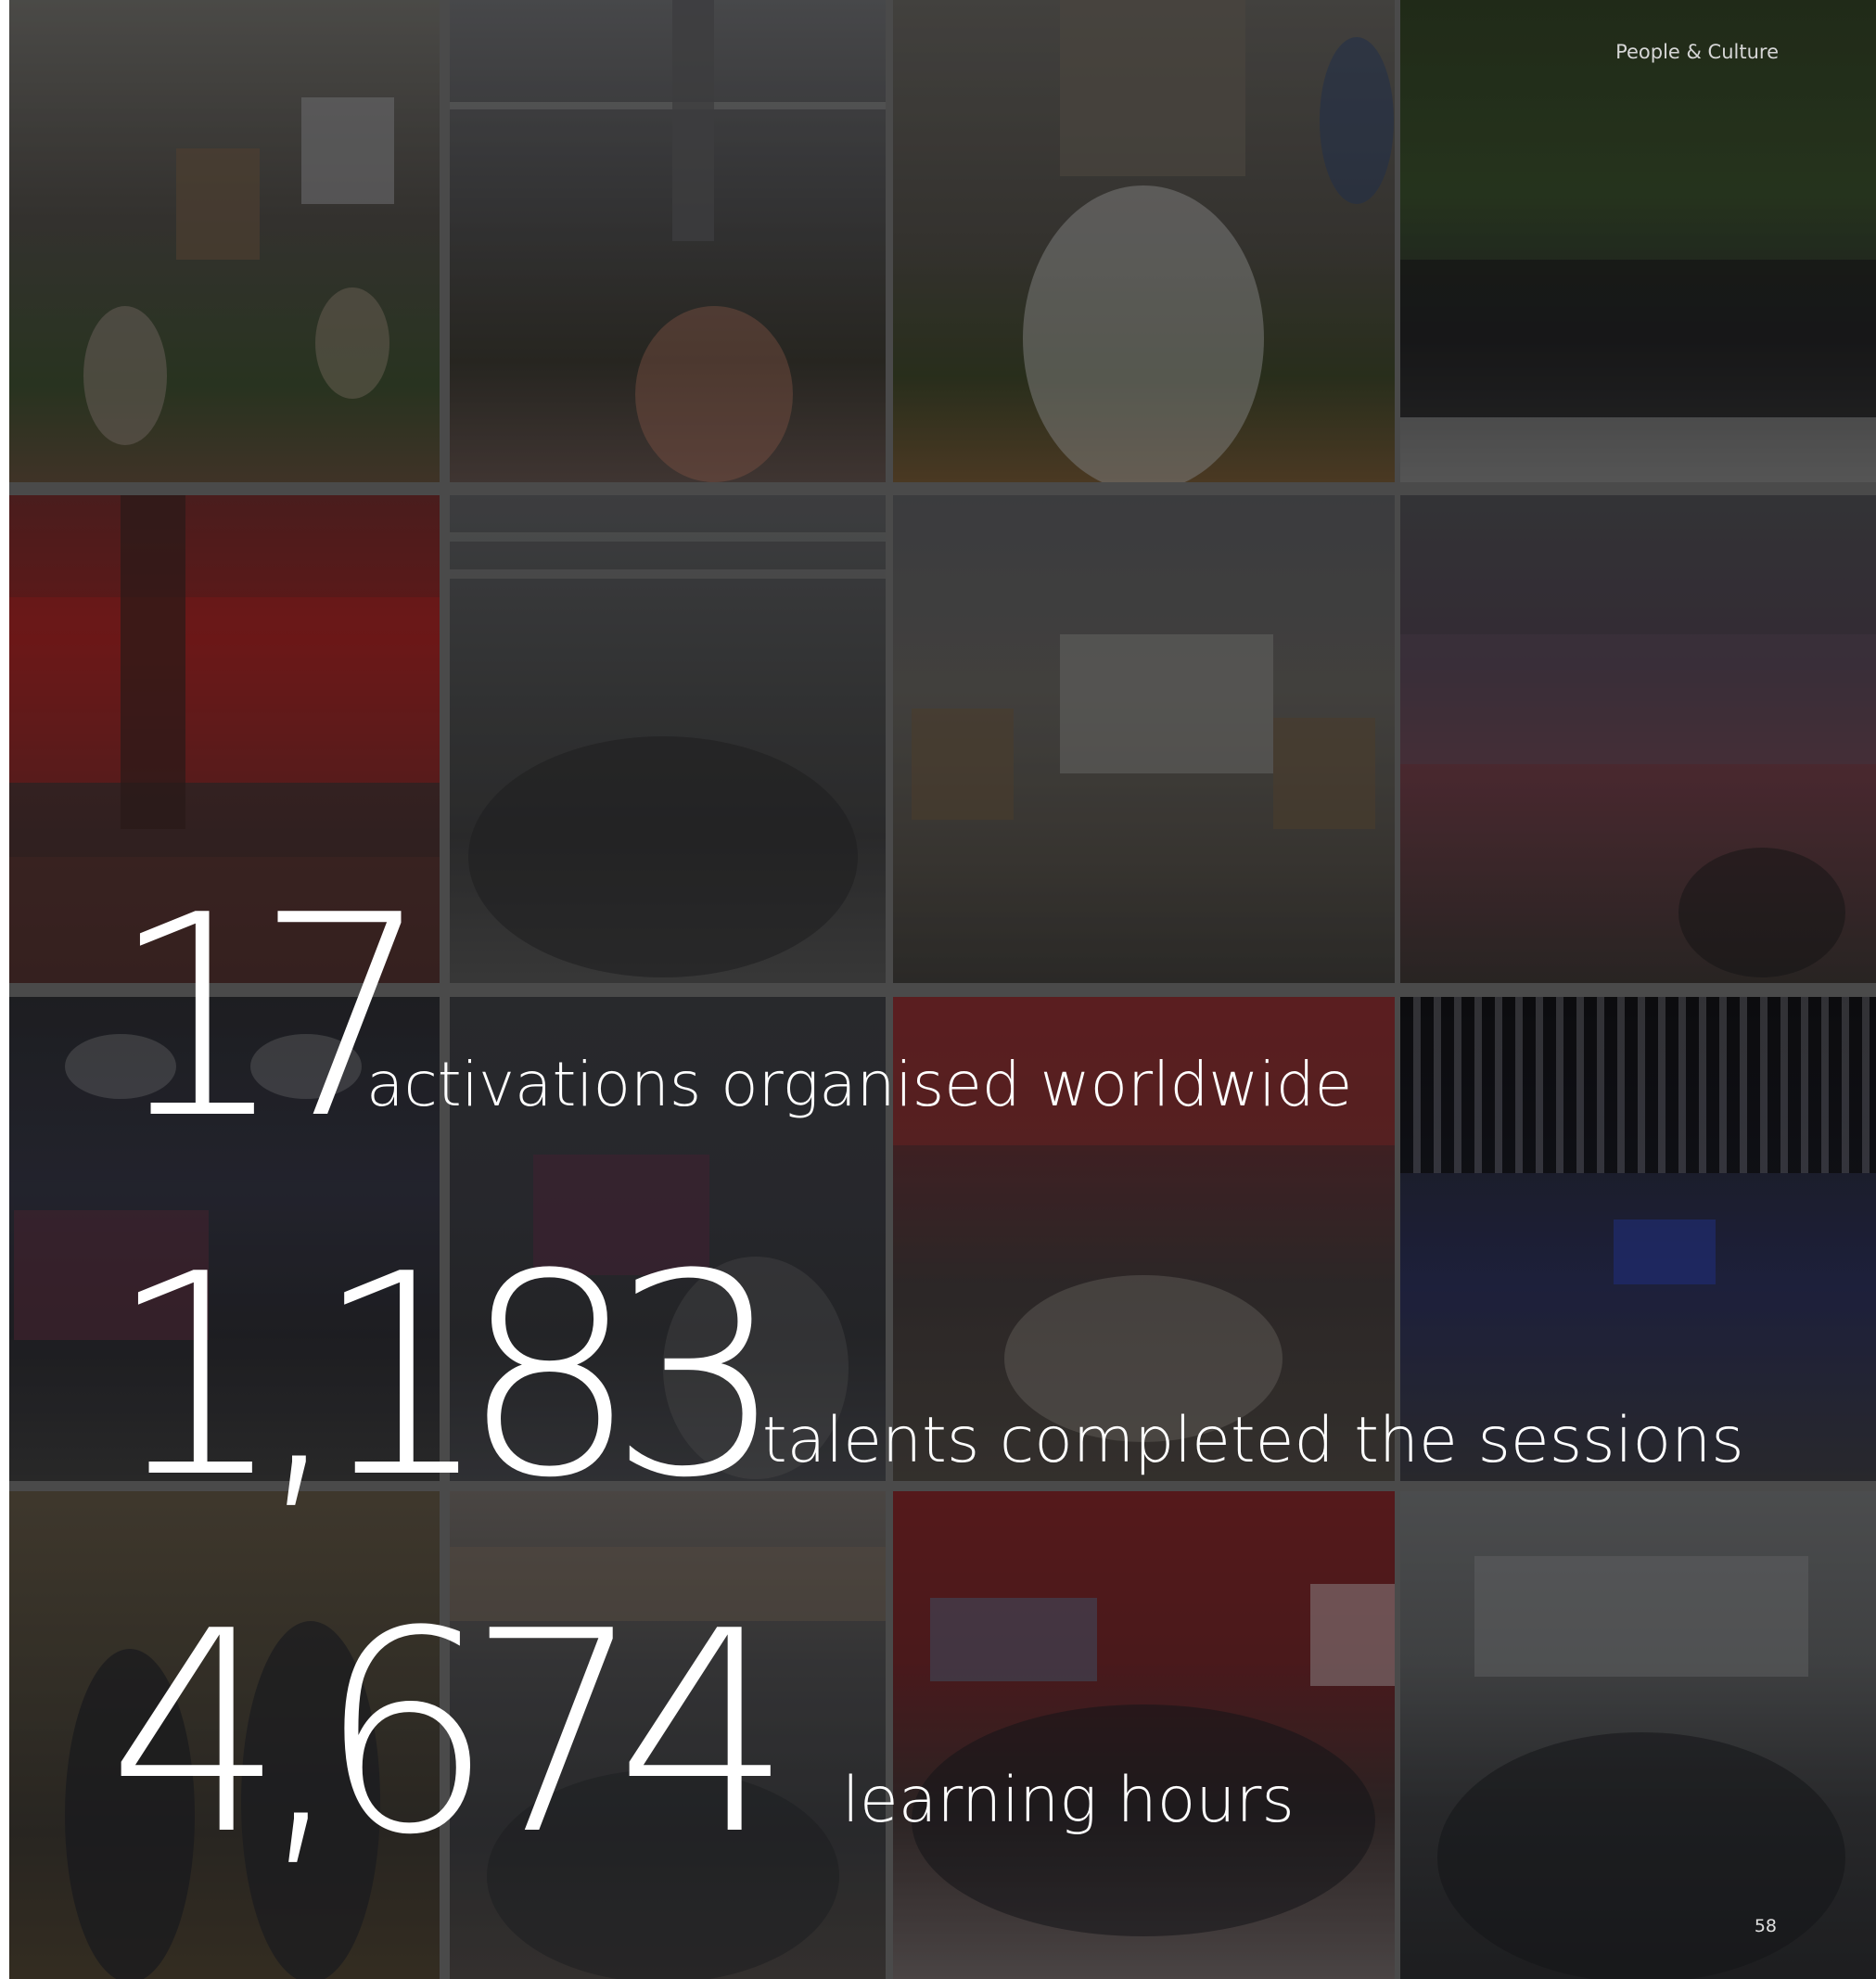  Describe the element at coordinates (224, 241) in the screenshot. I see `photo-audience-seated-floor` at that location.